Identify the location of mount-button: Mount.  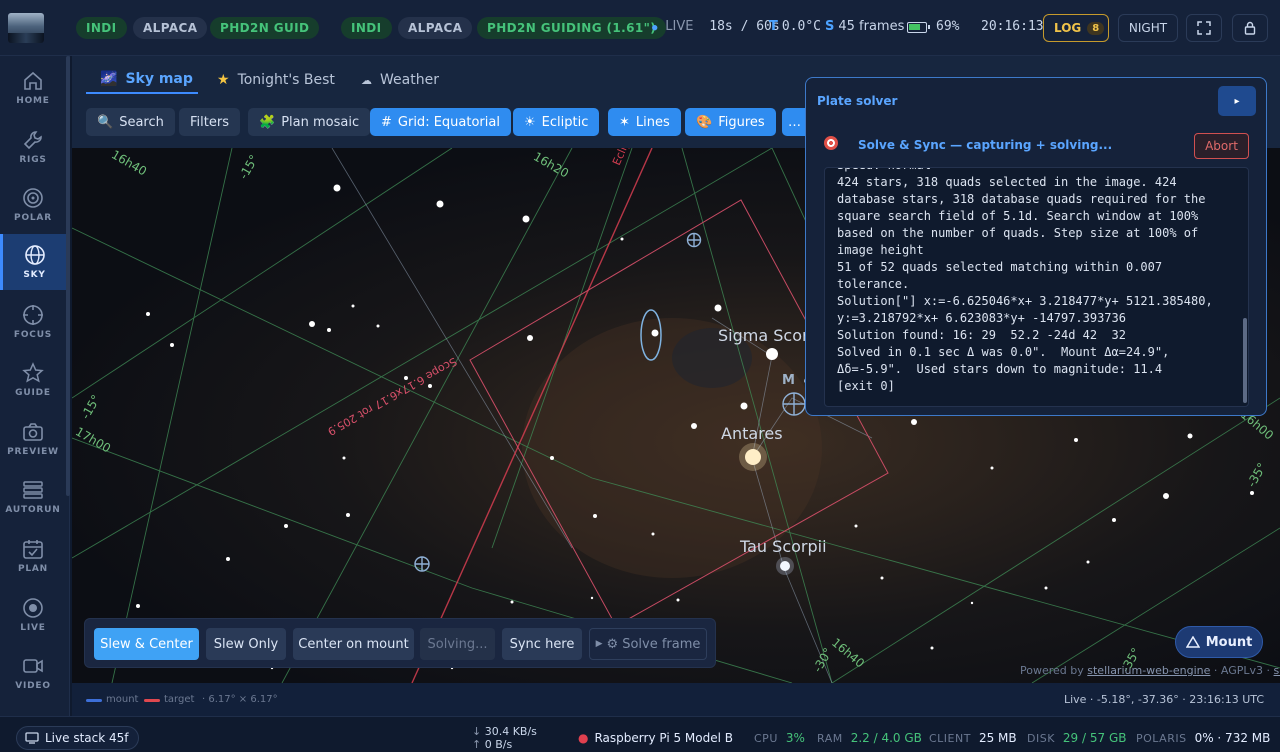
(1219, 642).